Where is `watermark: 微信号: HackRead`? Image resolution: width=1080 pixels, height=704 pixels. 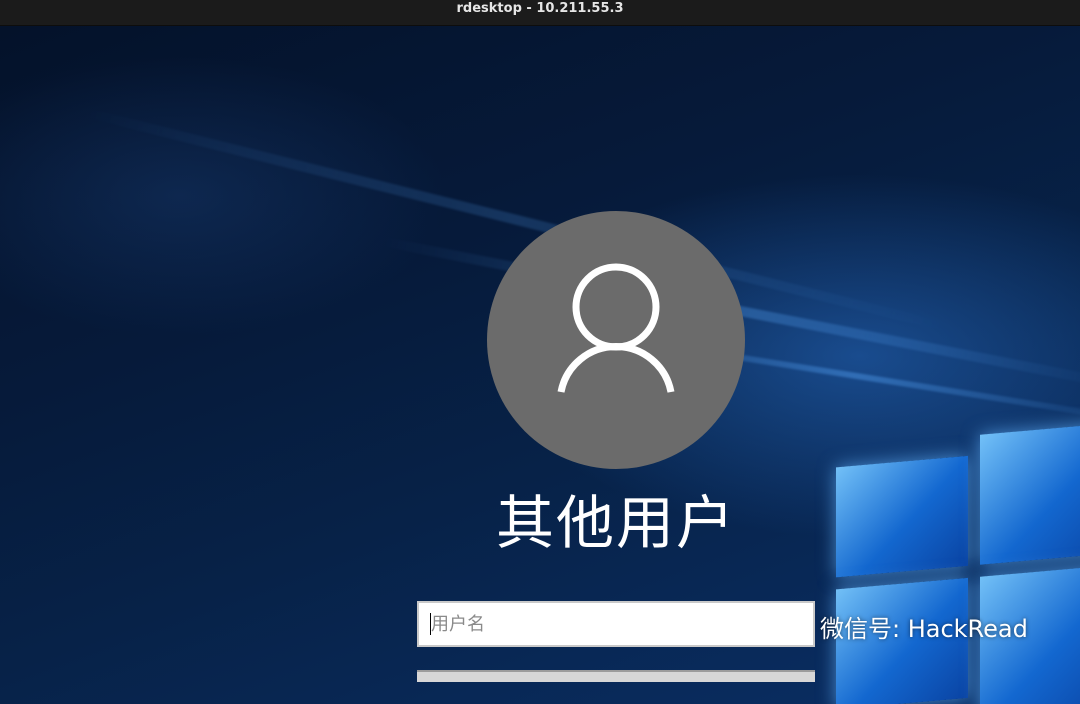 watermark: 微信号: HackRead is located at coordinates (899, 629).